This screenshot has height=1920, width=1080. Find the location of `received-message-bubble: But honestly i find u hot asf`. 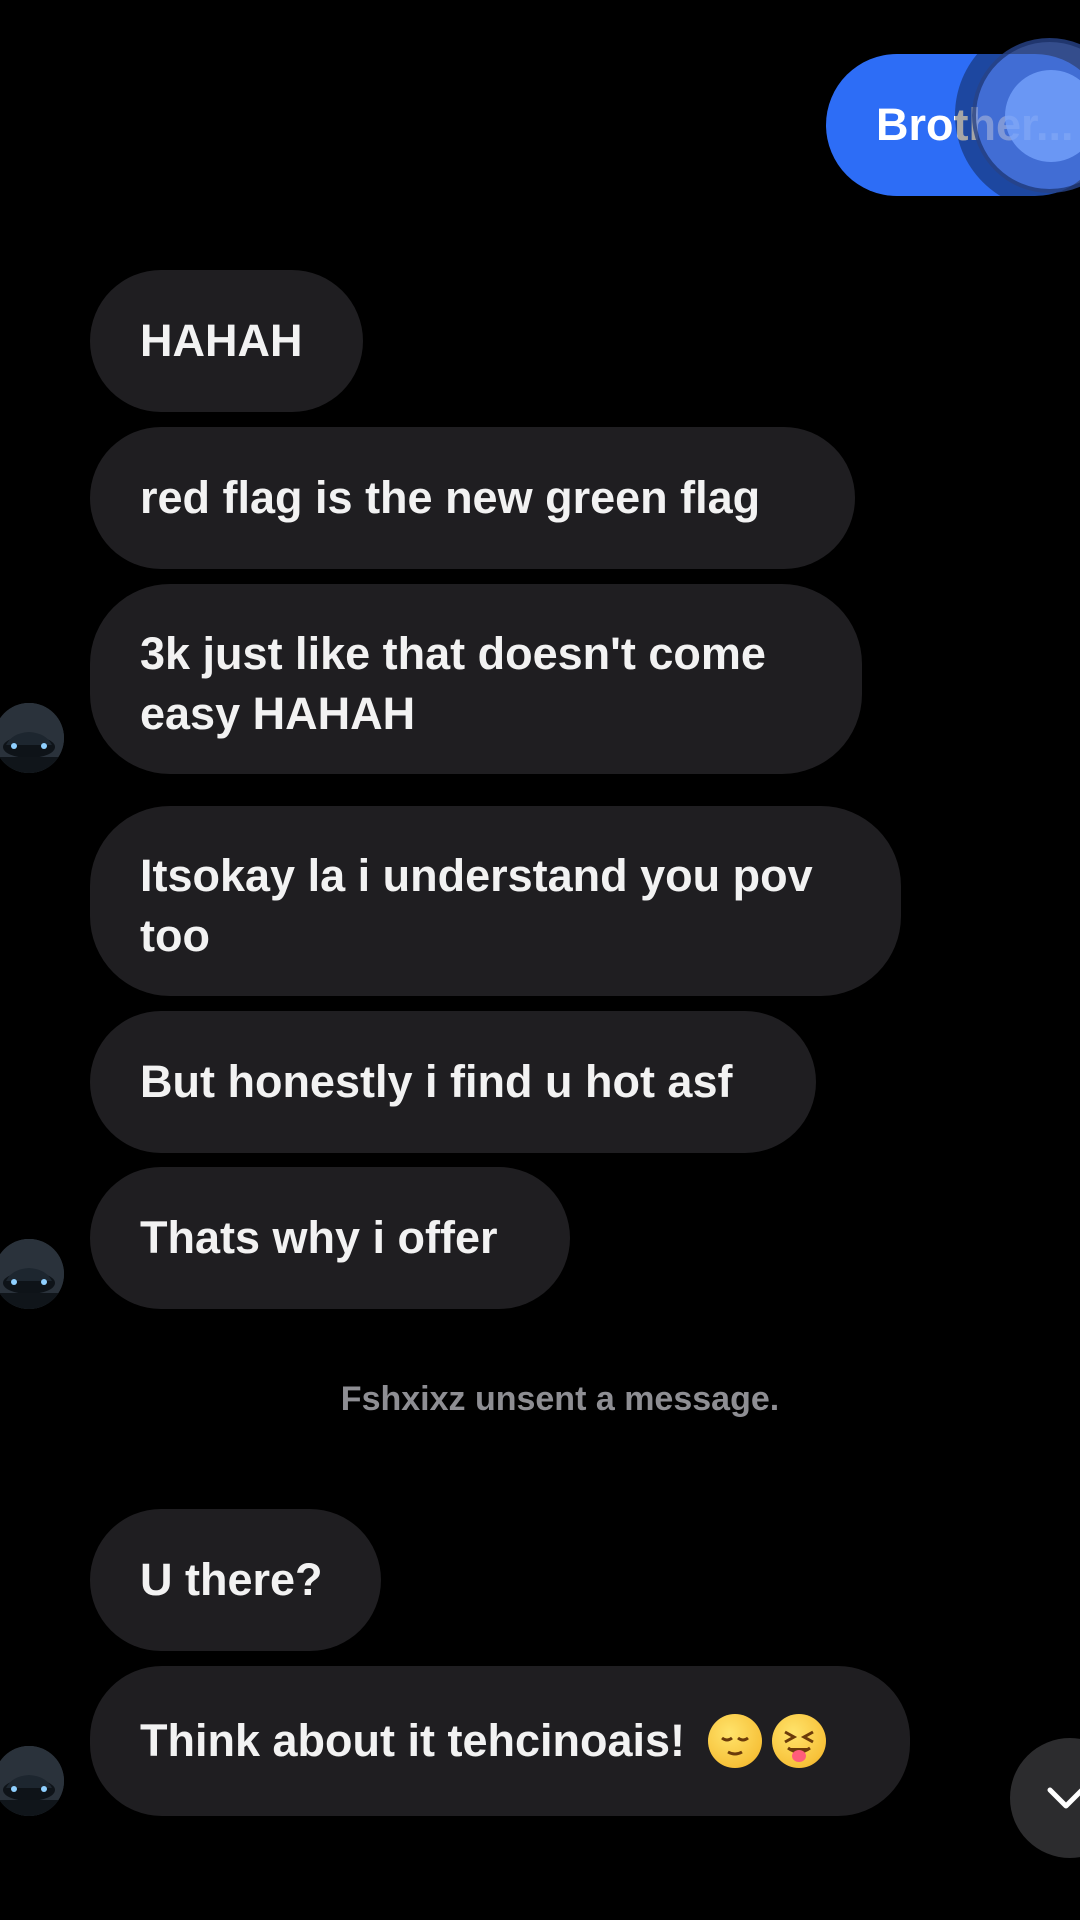

received-message-bubble: But honestly i find u hot asf is located at coordinates (453, 1082).